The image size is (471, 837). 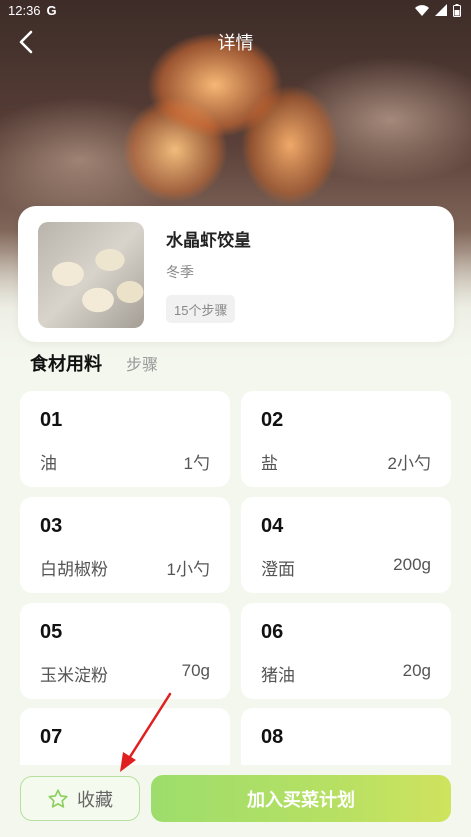 I want to click on favorite-button: 收藏, so click(x=80, y=798).